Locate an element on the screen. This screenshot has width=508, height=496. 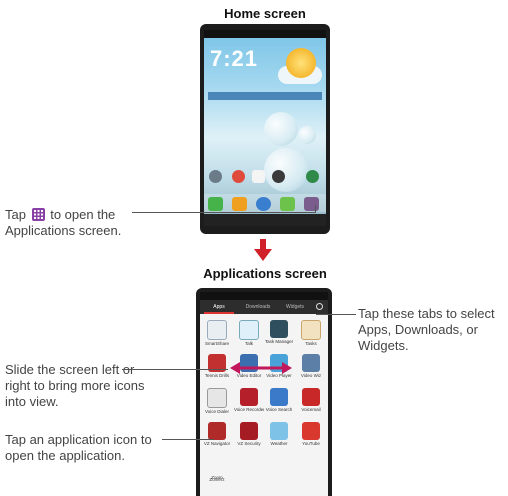
app-voicemail: Voicemail is located at coordinates (311, 400).